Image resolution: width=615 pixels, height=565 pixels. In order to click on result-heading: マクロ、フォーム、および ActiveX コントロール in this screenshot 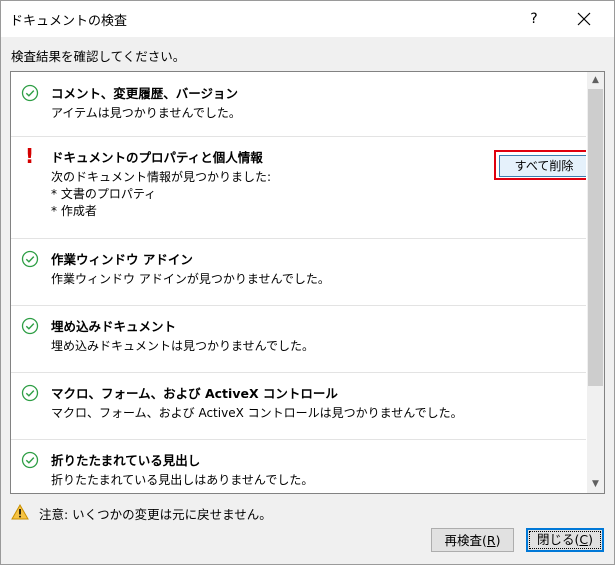, I will do `click(194, 393)`.